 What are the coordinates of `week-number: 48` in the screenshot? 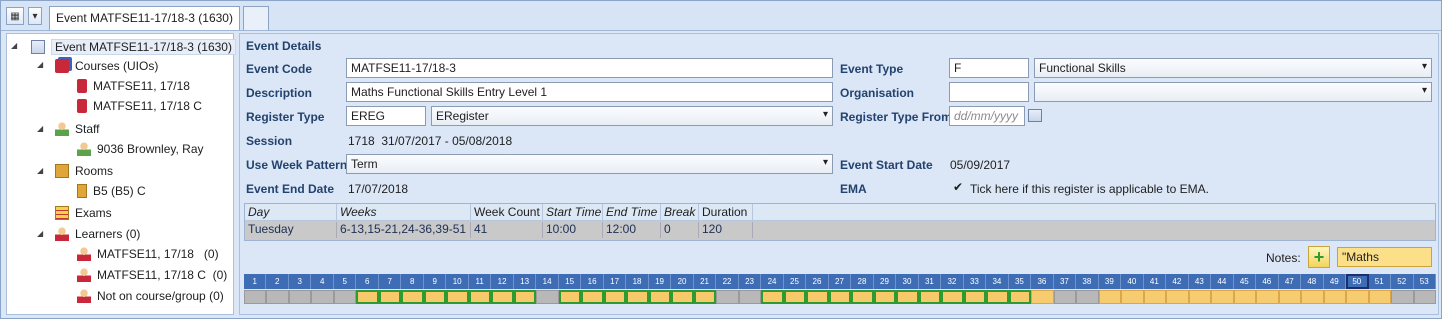 It's located at (1312, 281).